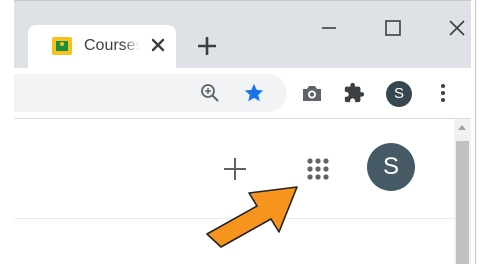 This screenshot has height=264, width=481. Describe the element at coordinates (462, 202) in the screenshot. I see `scrollbar-thumb` at that location.